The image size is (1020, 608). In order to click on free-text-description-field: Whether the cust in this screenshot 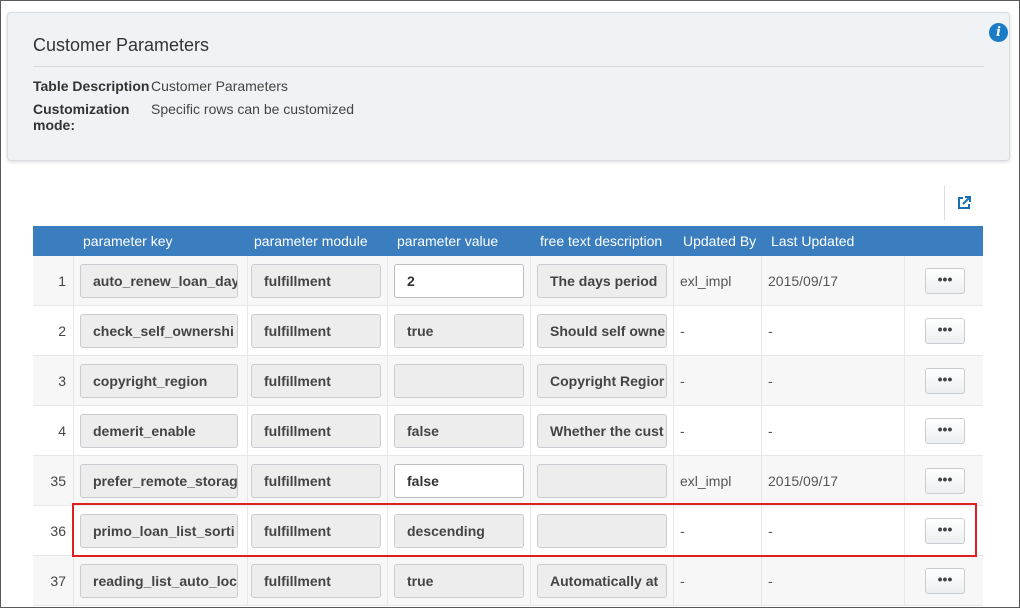, I will do `click(602, 431)`.